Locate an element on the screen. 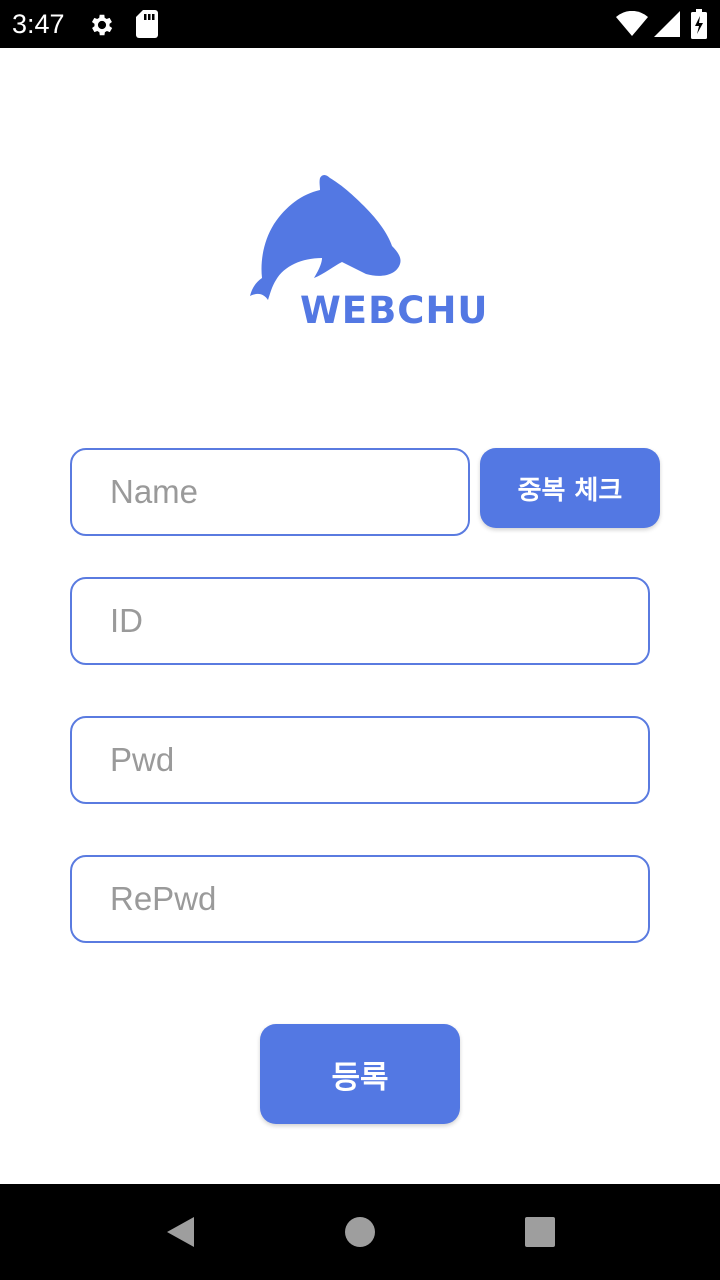 The height and width of the screenshot is (1280, 720). recents-icon is located at coordinates (540, 1232).